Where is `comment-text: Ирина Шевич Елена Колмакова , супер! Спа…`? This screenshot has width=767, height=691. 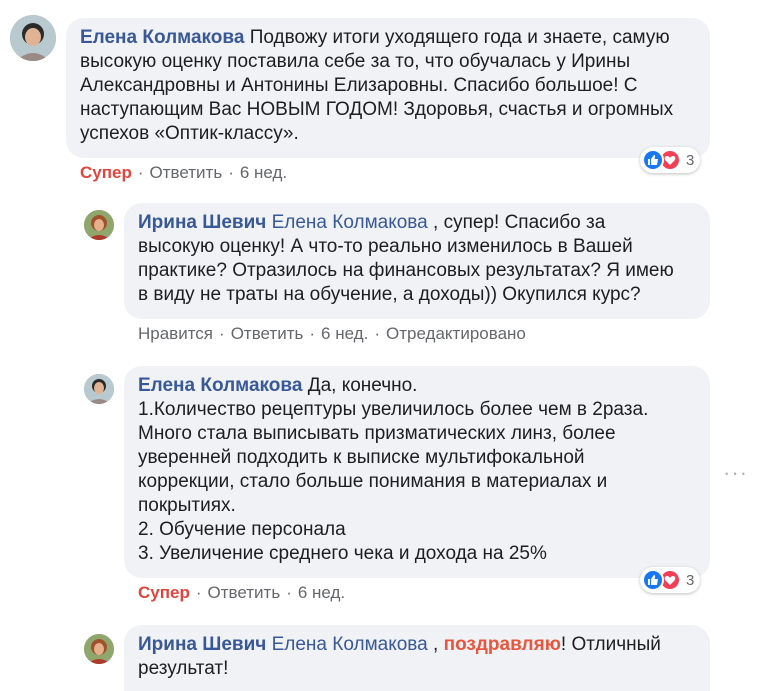 comment-text: Ирина Шевич Елена Колмакова , супер! Спа… is located at coordinates (406, 258).